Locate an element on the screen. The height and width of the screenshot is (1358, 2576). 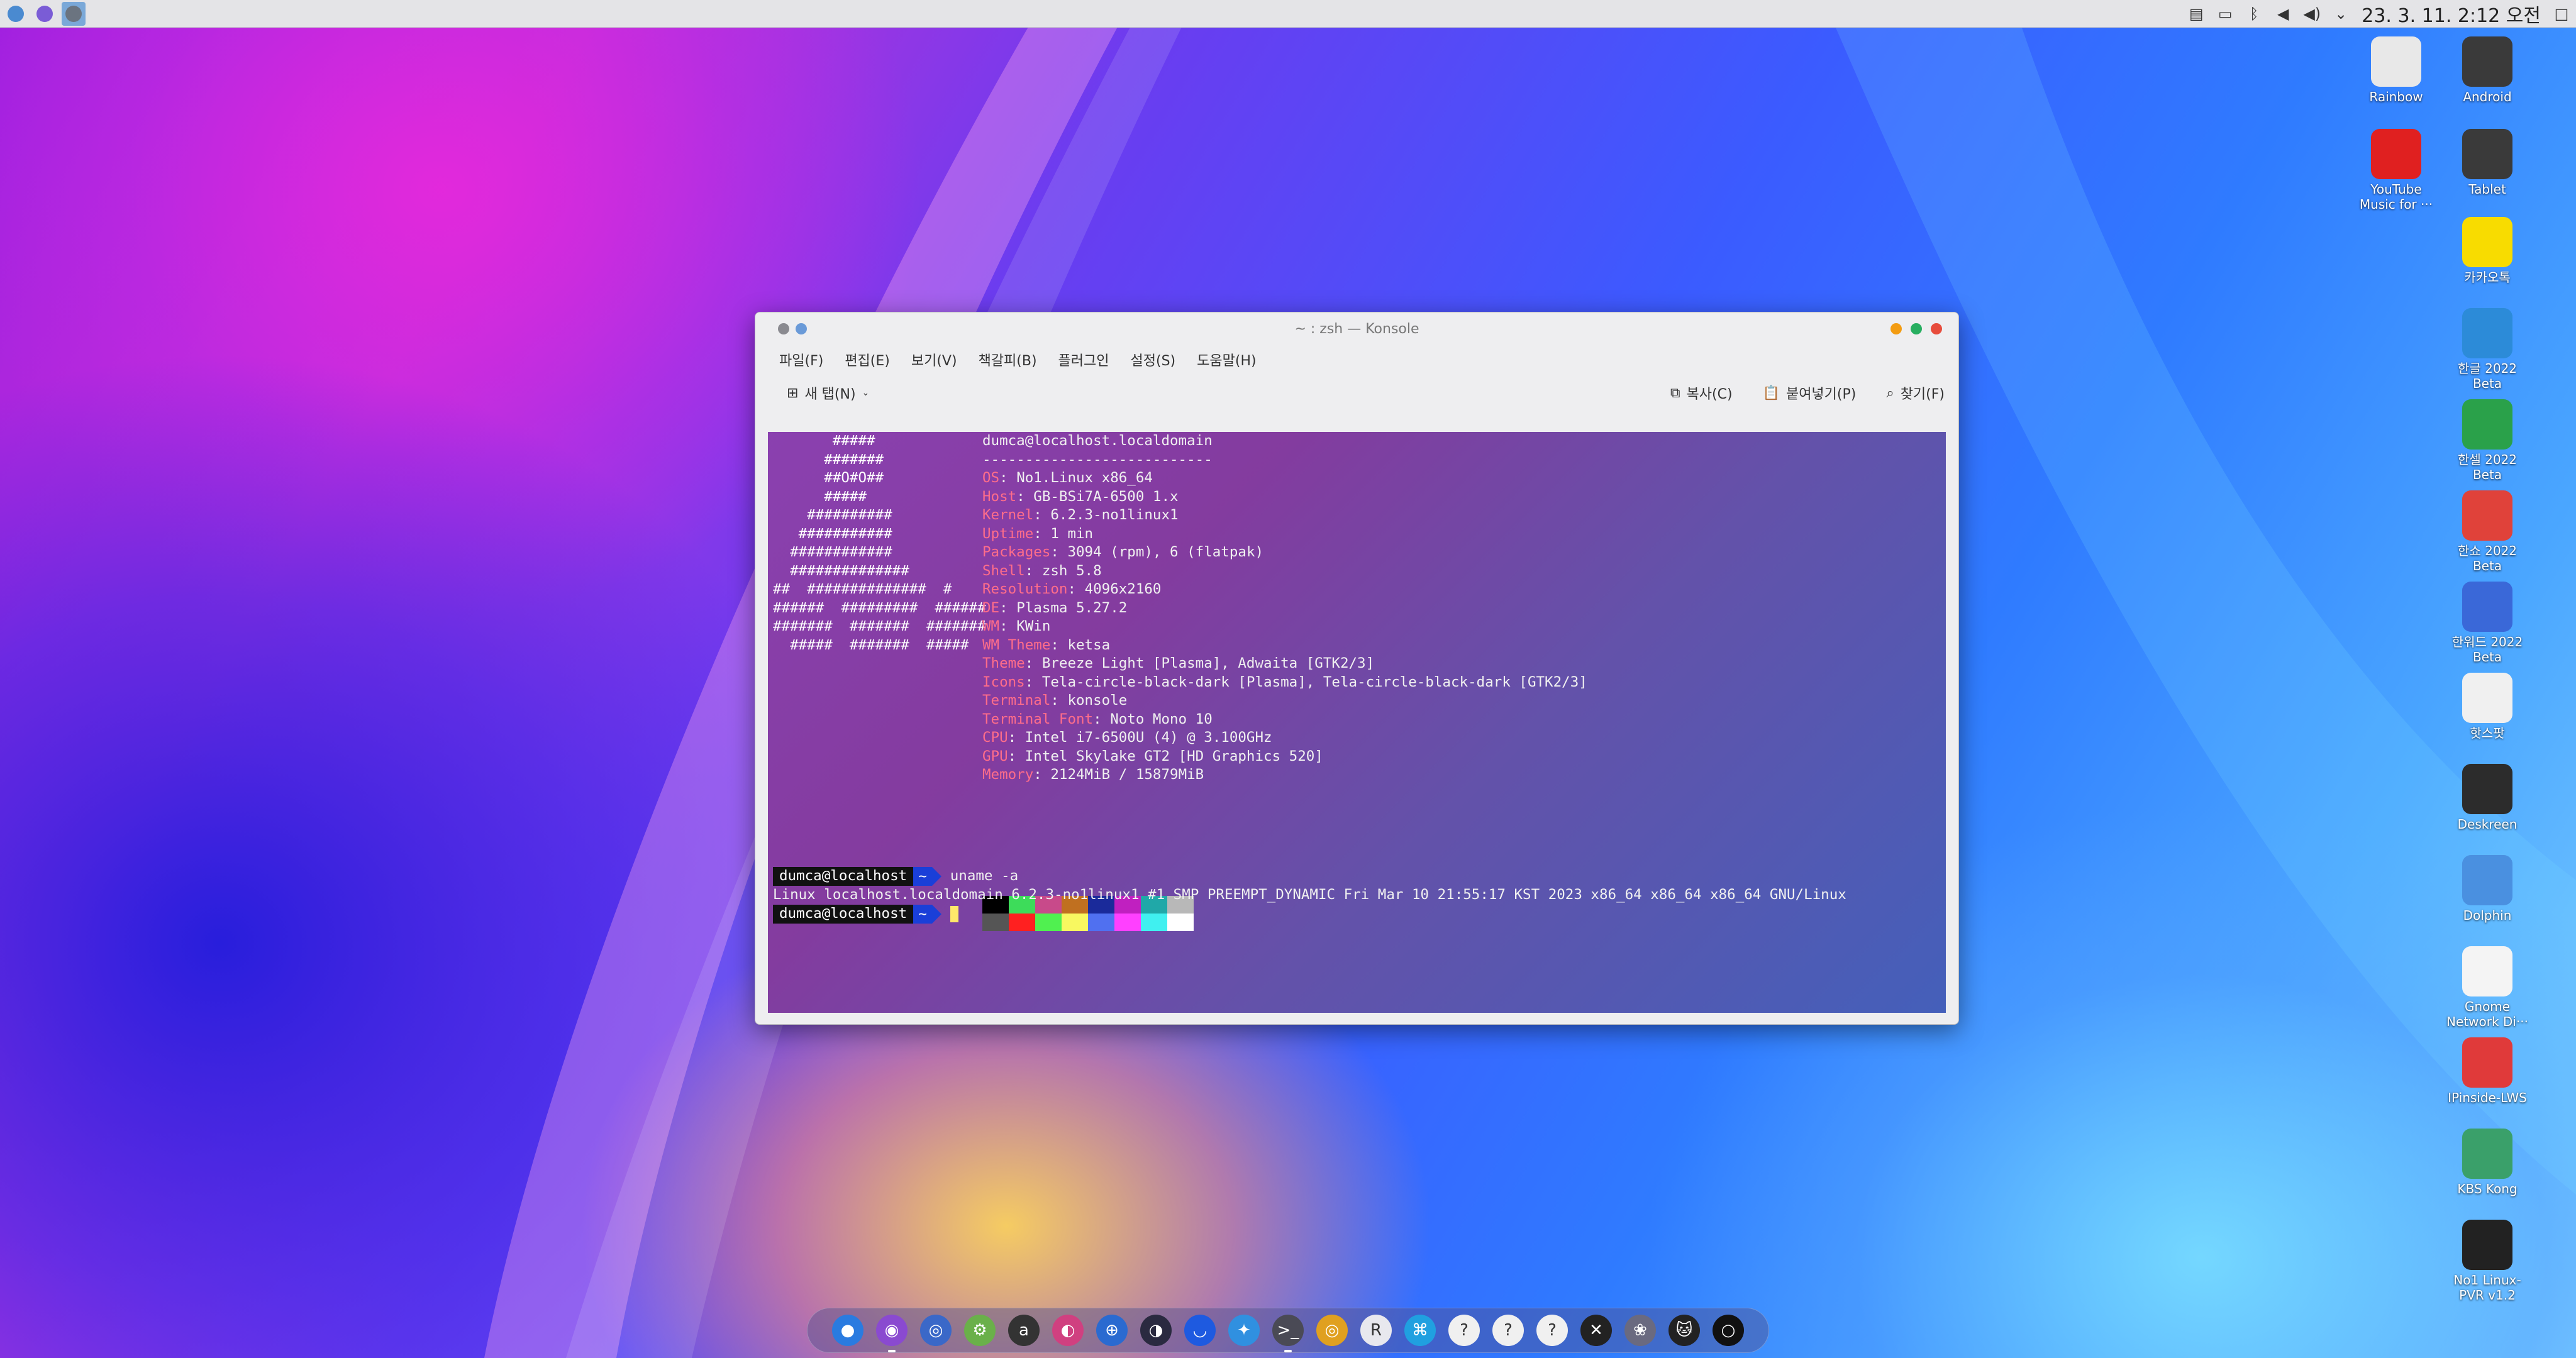
desktop-icon-label: Tablet is located at coordinates (2487, 189).